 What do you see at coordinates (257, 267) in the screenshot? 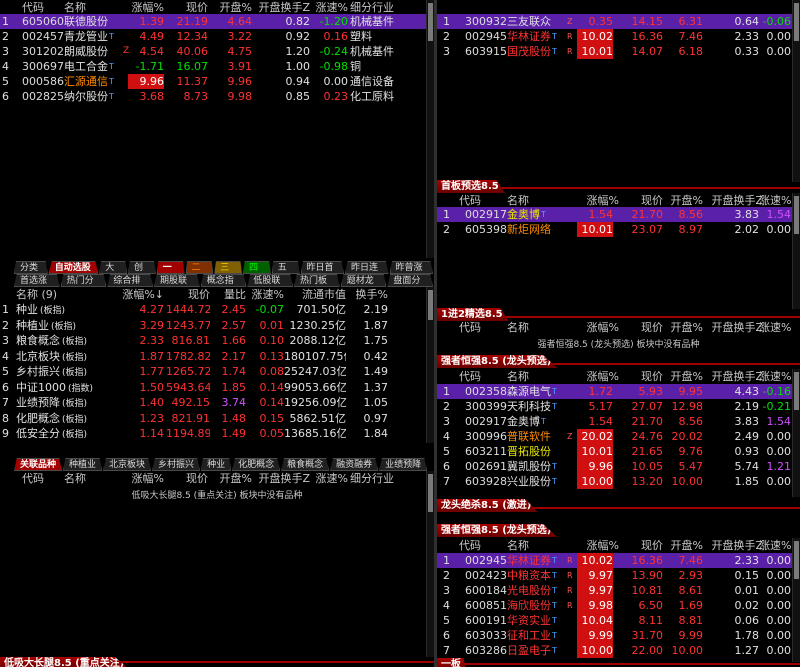
I see `tab-item: 四板` at bounding box center [257, 267].